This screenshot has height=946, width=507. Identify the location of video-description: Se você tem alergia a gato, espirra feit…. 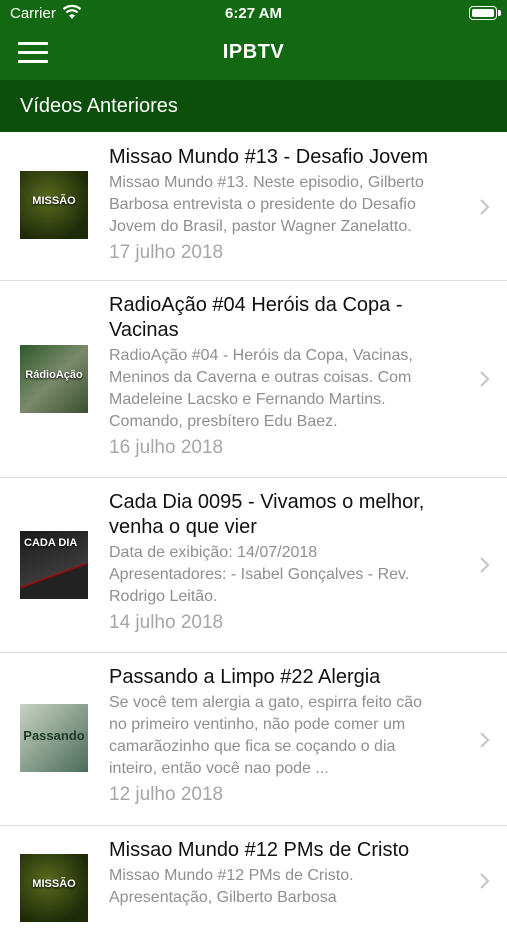
(266, 735).